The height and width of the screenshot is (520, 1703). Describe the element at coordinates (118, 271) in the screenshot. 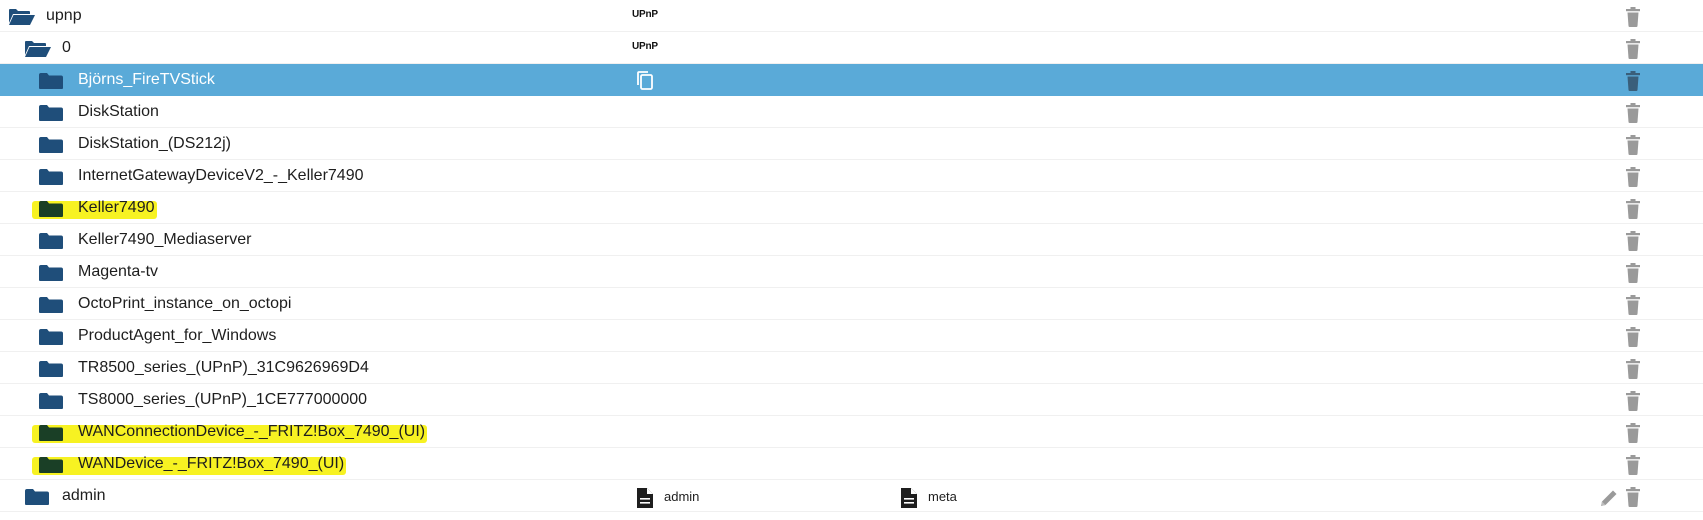

I see `tree-row-label: Magenta-tv` at that location.